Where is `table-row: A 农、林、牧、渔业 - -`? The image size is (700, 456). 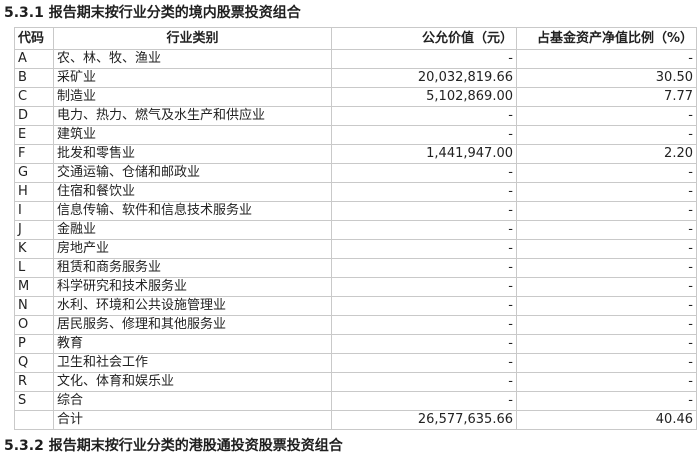 table-row: A 农、林、牧、渔业 - - is located at coordinates (355, 59).